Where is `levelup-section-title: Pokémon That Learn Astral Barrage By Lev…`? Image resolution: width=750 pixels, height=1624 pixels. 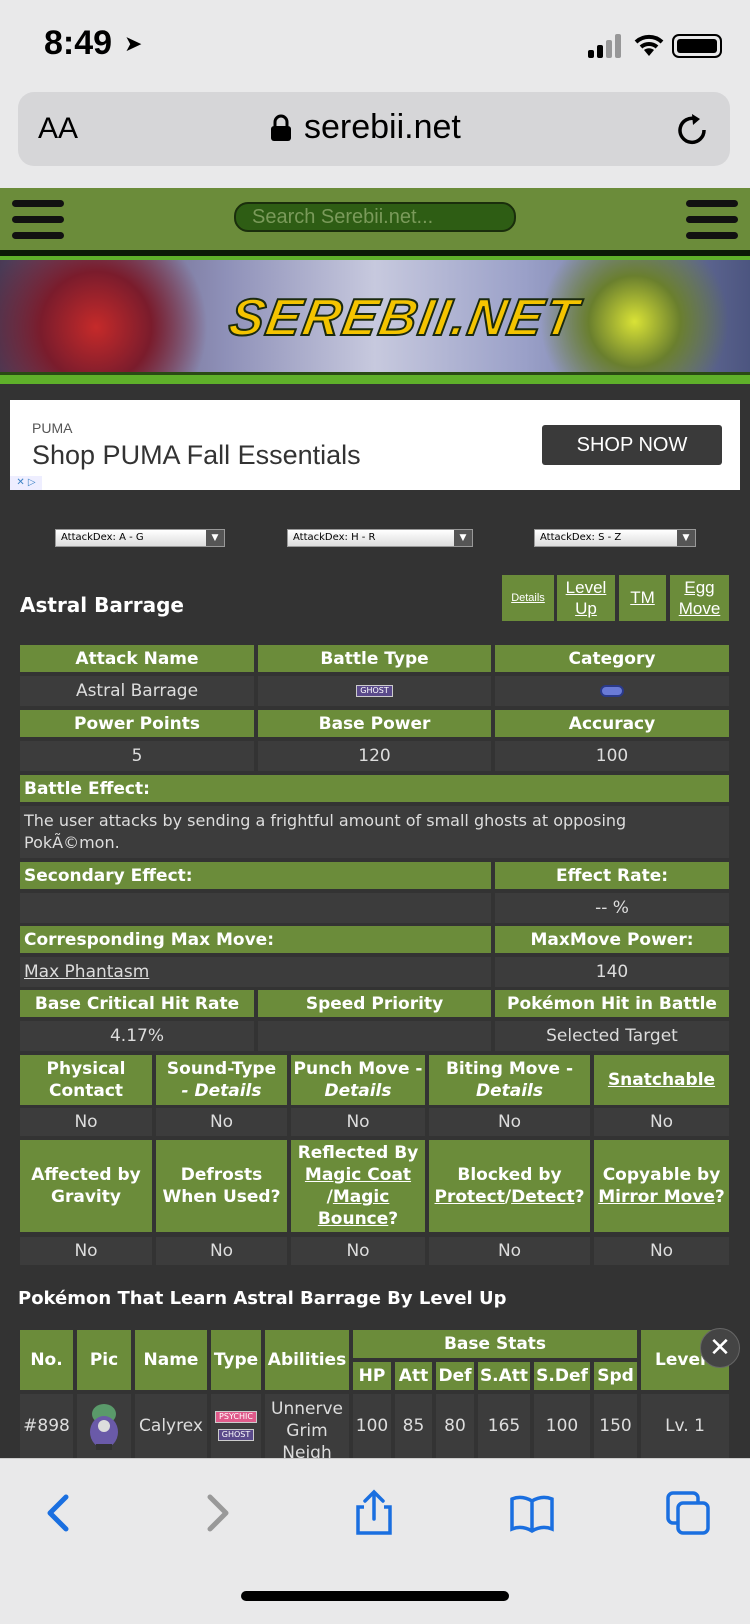
levelup-section-title: Pokémon That Learn Astral Barrage By Lev… is located at coordinates (262, 1298).